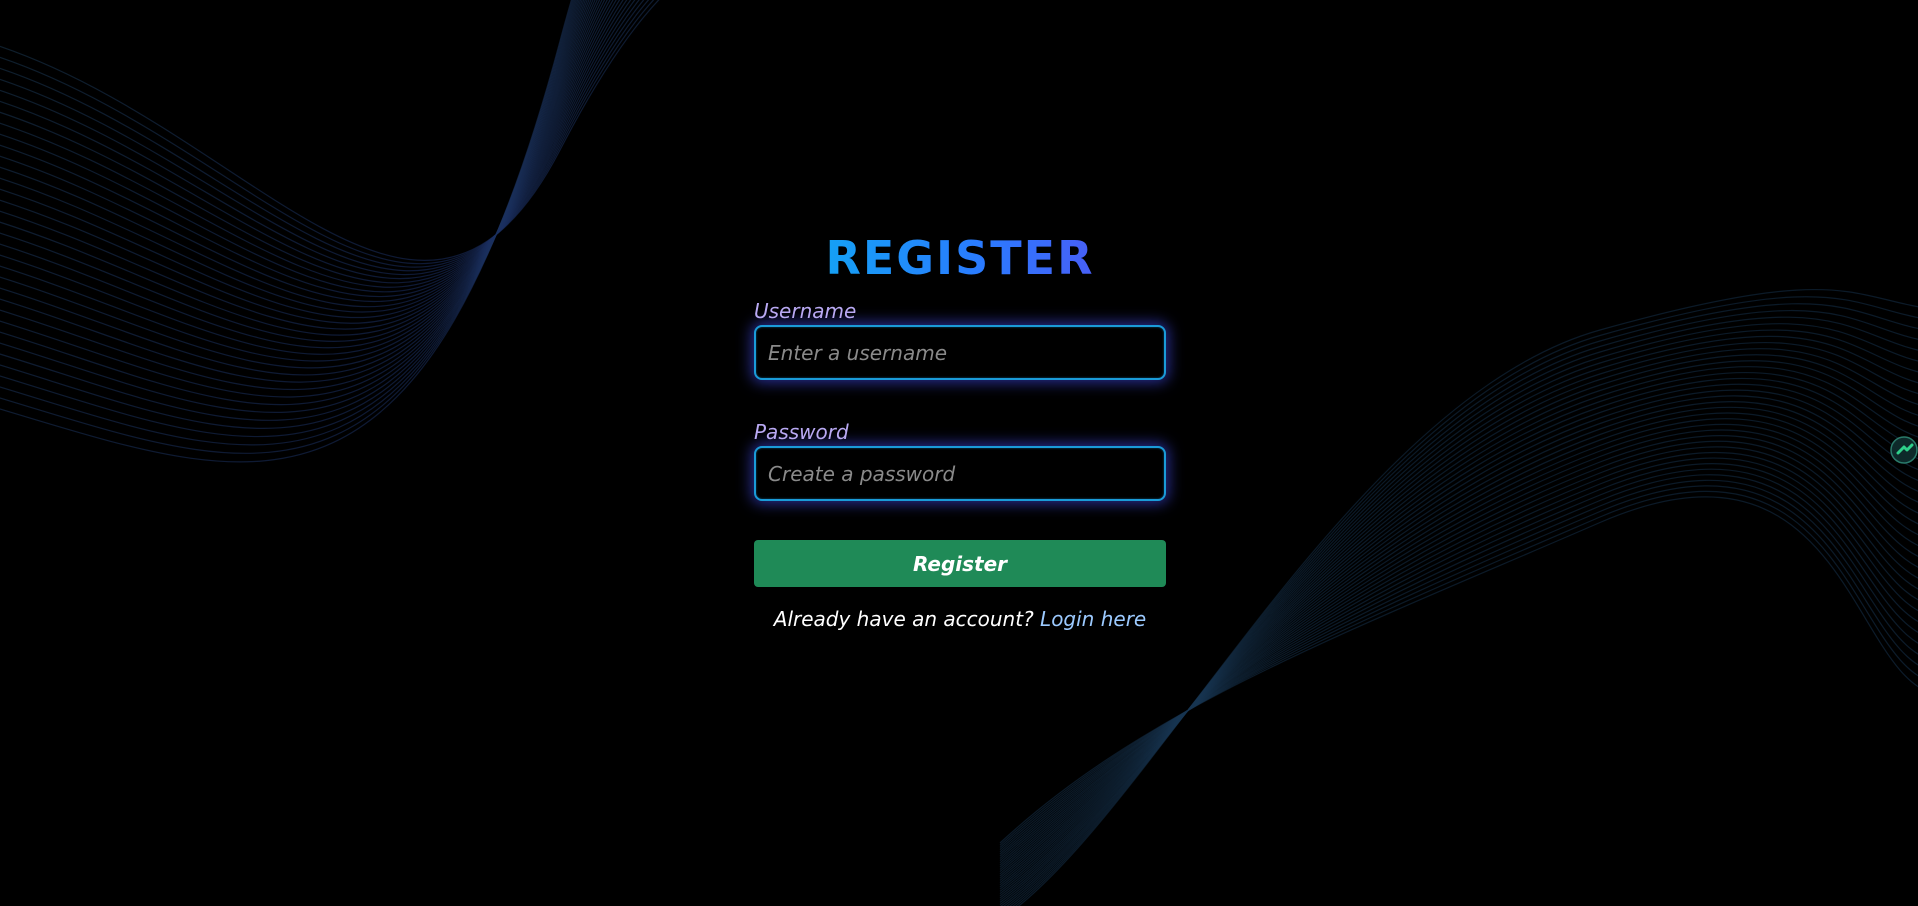  What do you see at coordinates (801, 432) in the screenshot?
I see `password-label: Password` at bounding box center [801, 432].